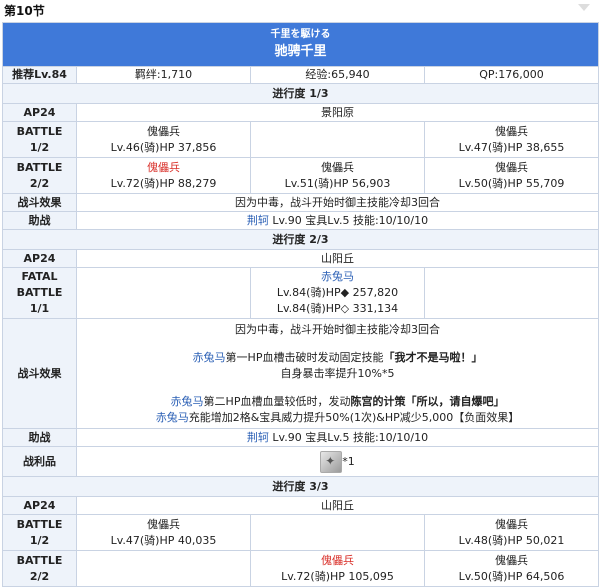 This screenshot has width=600, height=587. What do you see at coordinates (300, 34) in the screenshot?
I see `quest-jp-title: 千里を駆ける` at bounding box center [300, 34].